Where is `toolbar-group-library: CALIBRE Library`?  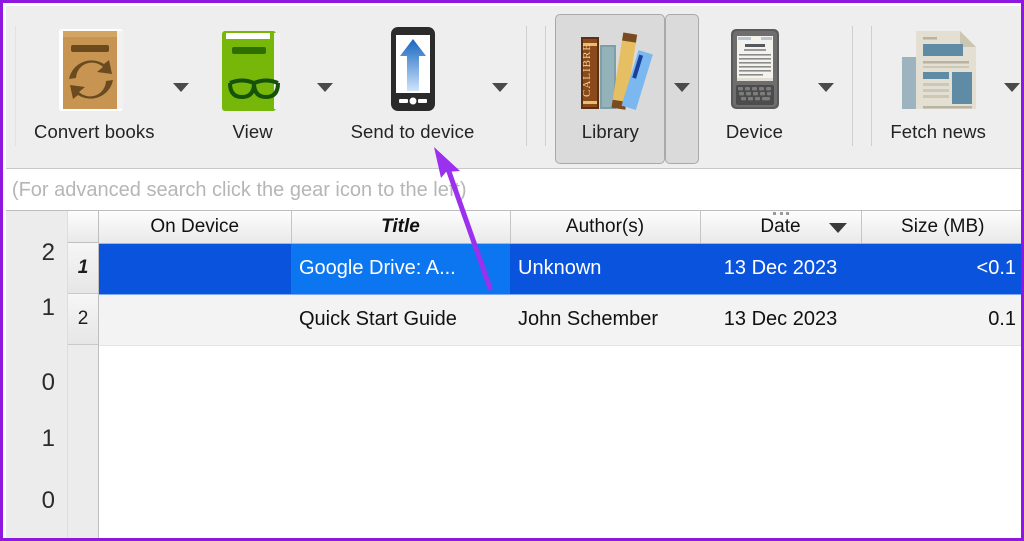
toolbar-group-library: CALIBRE Library is located at coordinates (627, 89).